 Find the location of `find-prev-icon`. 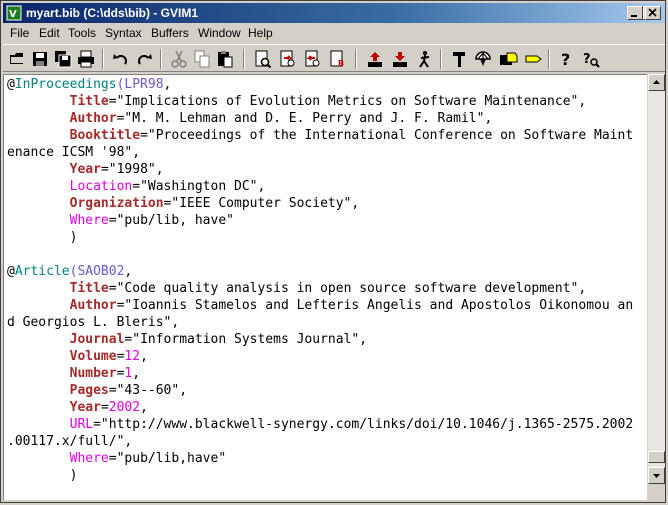

find-prev-icon is located at coordinates (313, 59).